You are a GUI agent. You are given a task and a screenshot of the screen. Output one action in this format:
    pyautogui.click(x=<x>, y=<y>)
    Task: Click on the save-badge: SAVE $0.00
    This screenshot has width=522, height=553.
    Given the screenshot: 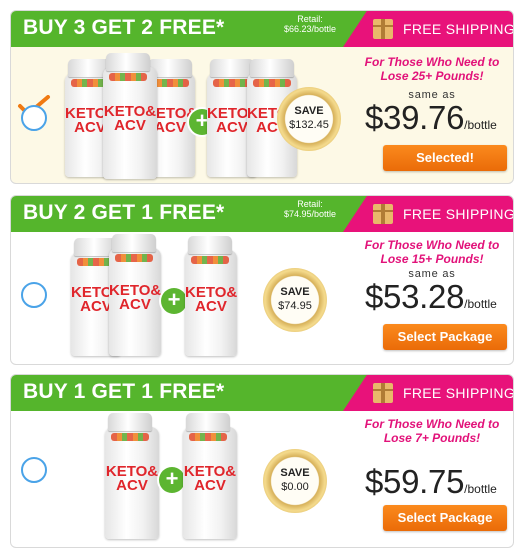 What is the action you would take?
    pyautogui.click(x=295, y=481)
    